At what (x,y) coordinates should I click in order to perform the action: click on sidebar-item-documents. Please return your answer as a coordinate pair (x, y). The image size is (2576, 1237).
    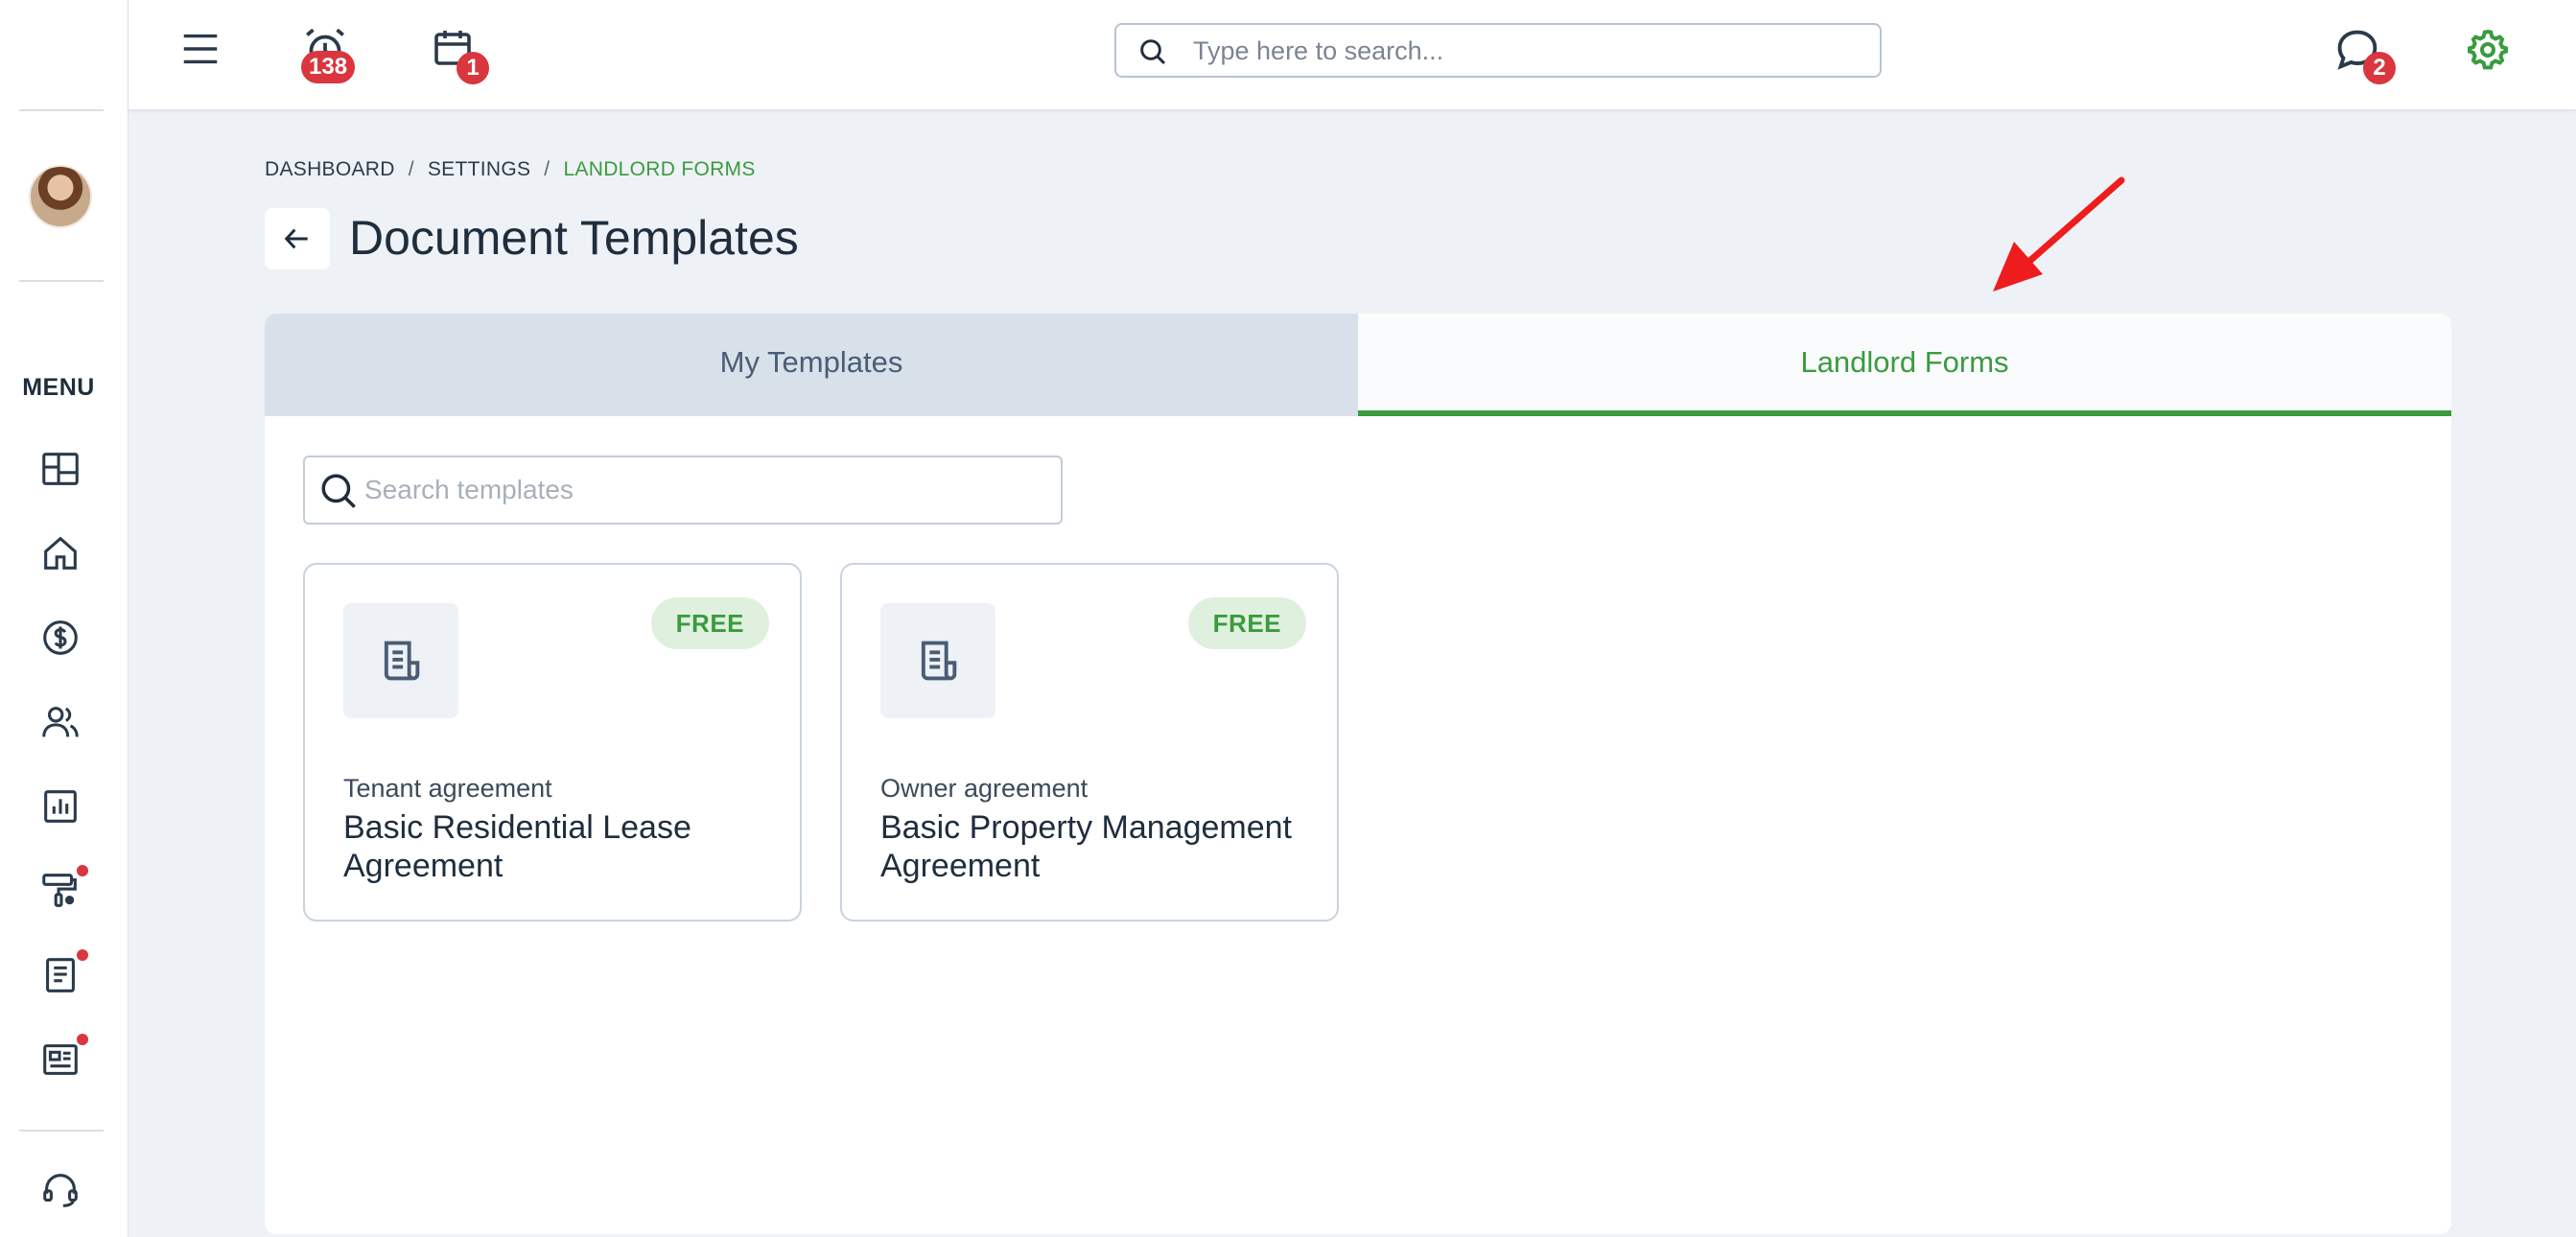
    Looking at the image, I should click on (60, 975).